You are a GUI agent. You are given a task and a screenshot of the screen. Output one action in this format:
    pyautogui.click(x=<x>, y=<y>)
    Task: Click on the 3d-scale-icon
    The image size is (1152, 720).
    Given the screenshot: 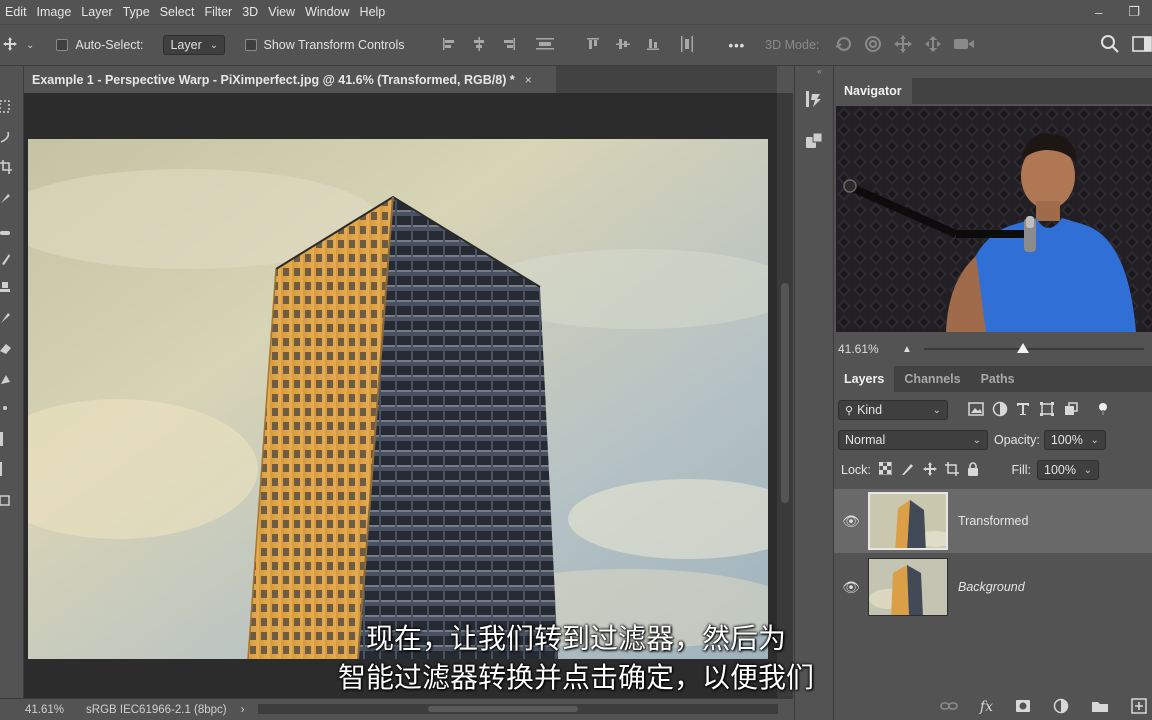 What is the action you would take?
    pyautogui.click(x=964, y=45)
    